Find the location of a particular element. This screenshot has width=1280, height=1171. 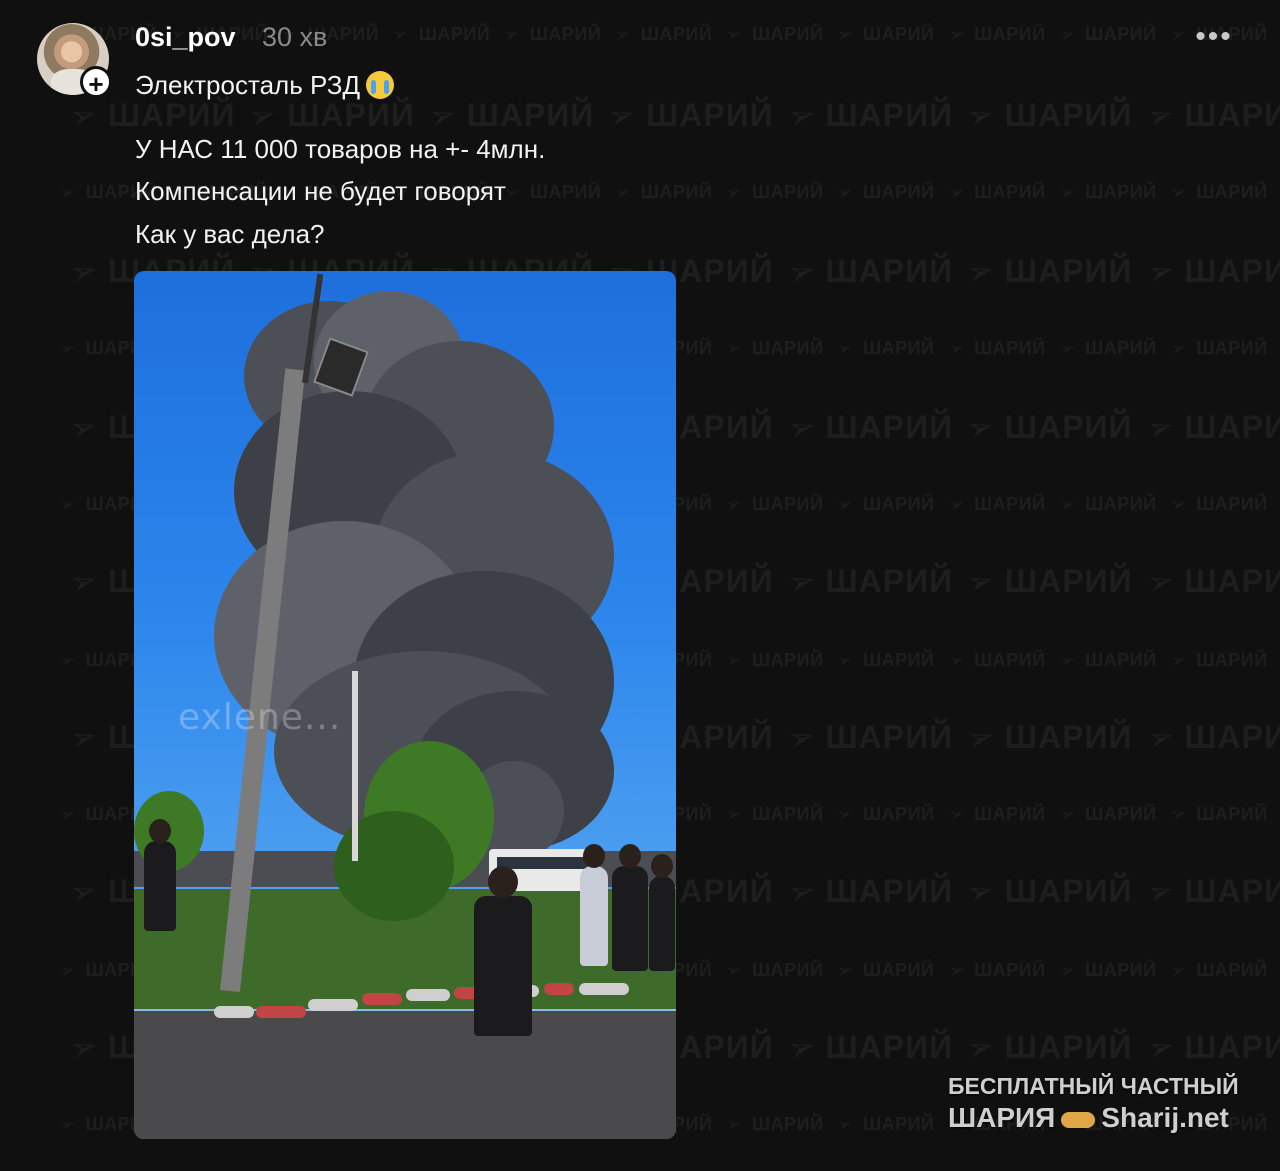

username: 0si_pov is located at coordinates (185, 37).